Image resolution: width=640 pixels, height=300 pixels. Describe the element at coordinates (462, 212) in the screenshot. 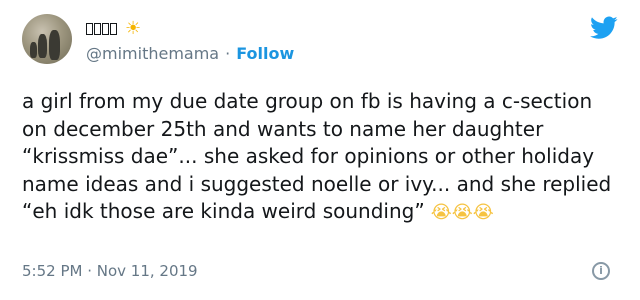

I see `crying-emoji-icon: 😭😭😭` at that location.